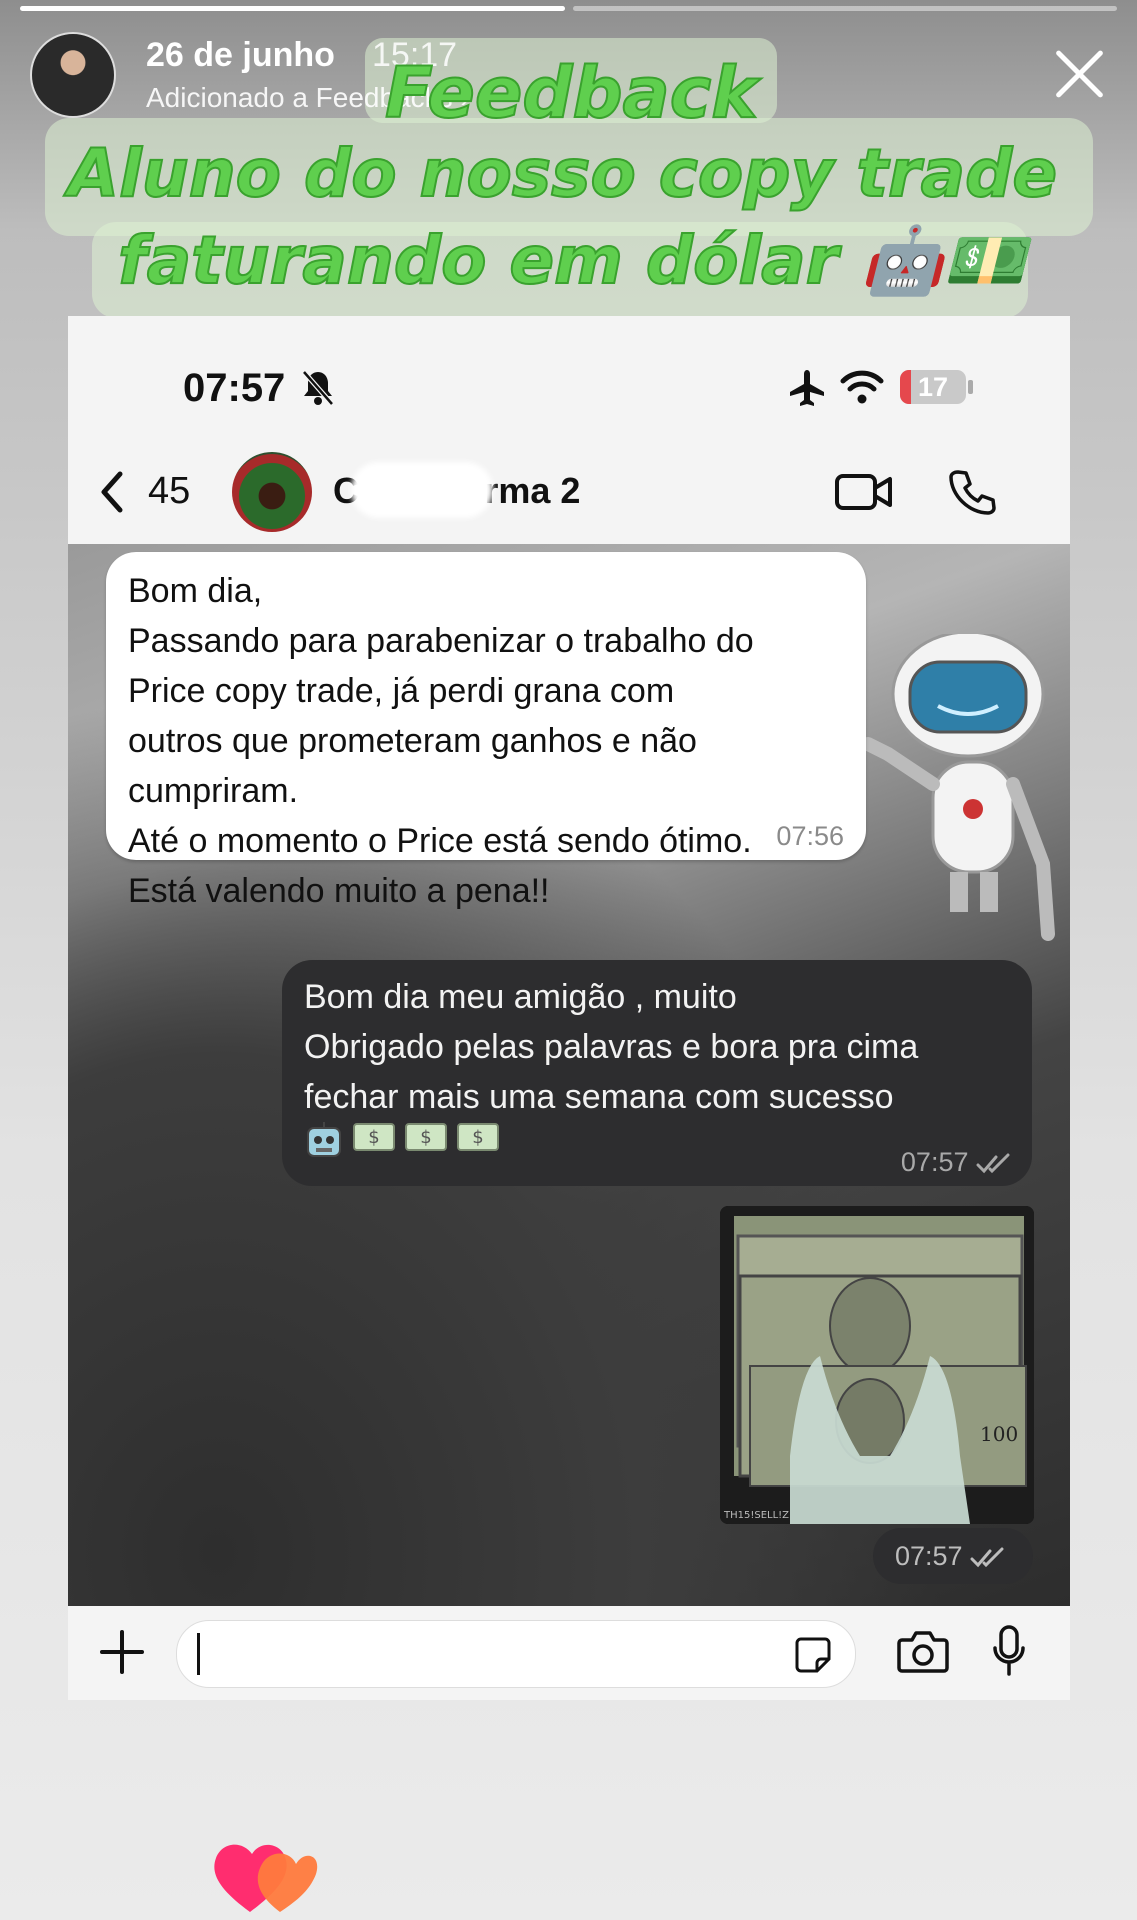  What do you see at coordinates (516, 1654) in the screenshot?
I see `message-input` at bounding box center [516, 1654].